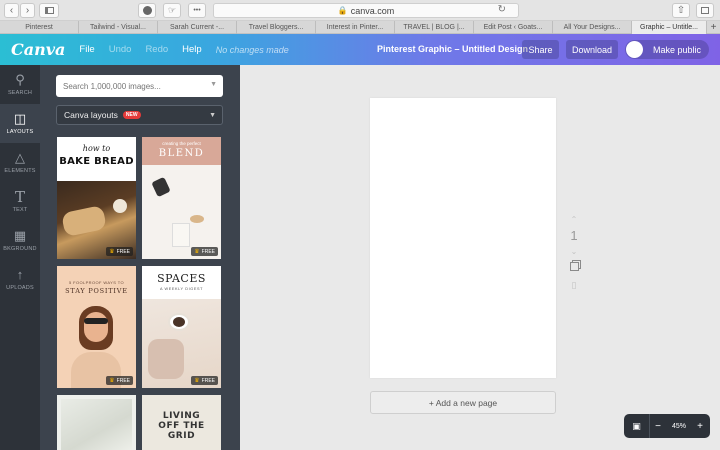 The width and height of the screenshot is (720, 450). I want to click on card-title-line: OFF THE, so click(181, 426).